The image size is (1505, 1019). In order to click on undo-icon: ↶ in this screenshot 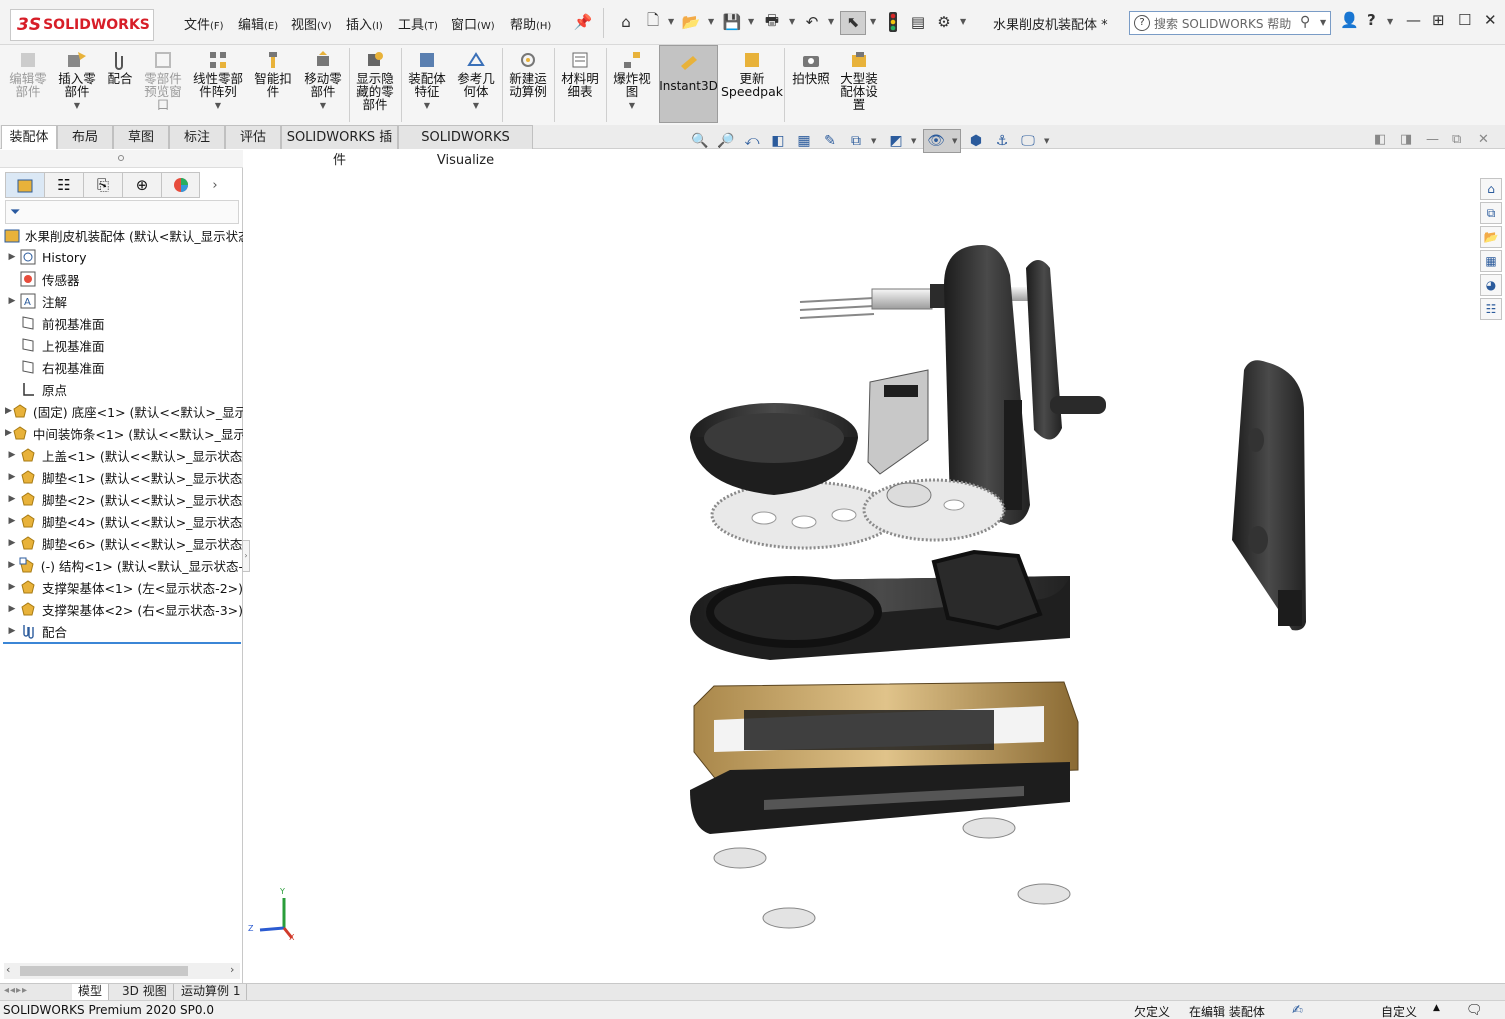, I will do `click(812, 22)`.